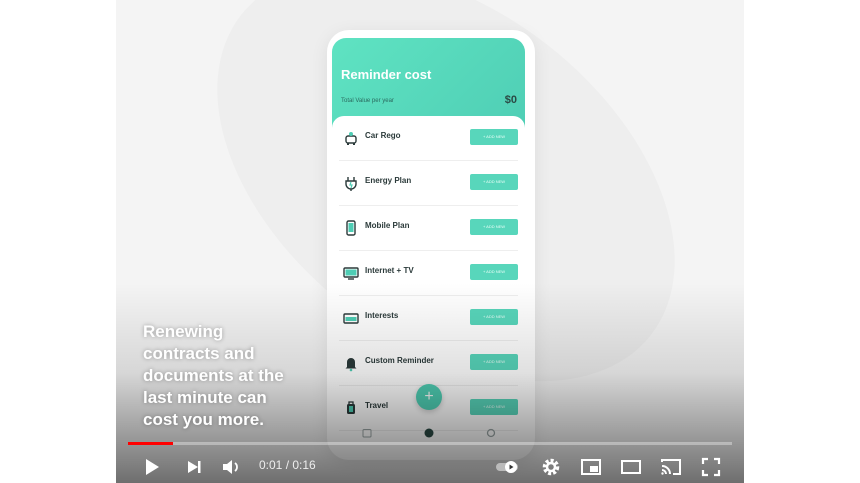  I want to click on card-icon, so click(351, 318).